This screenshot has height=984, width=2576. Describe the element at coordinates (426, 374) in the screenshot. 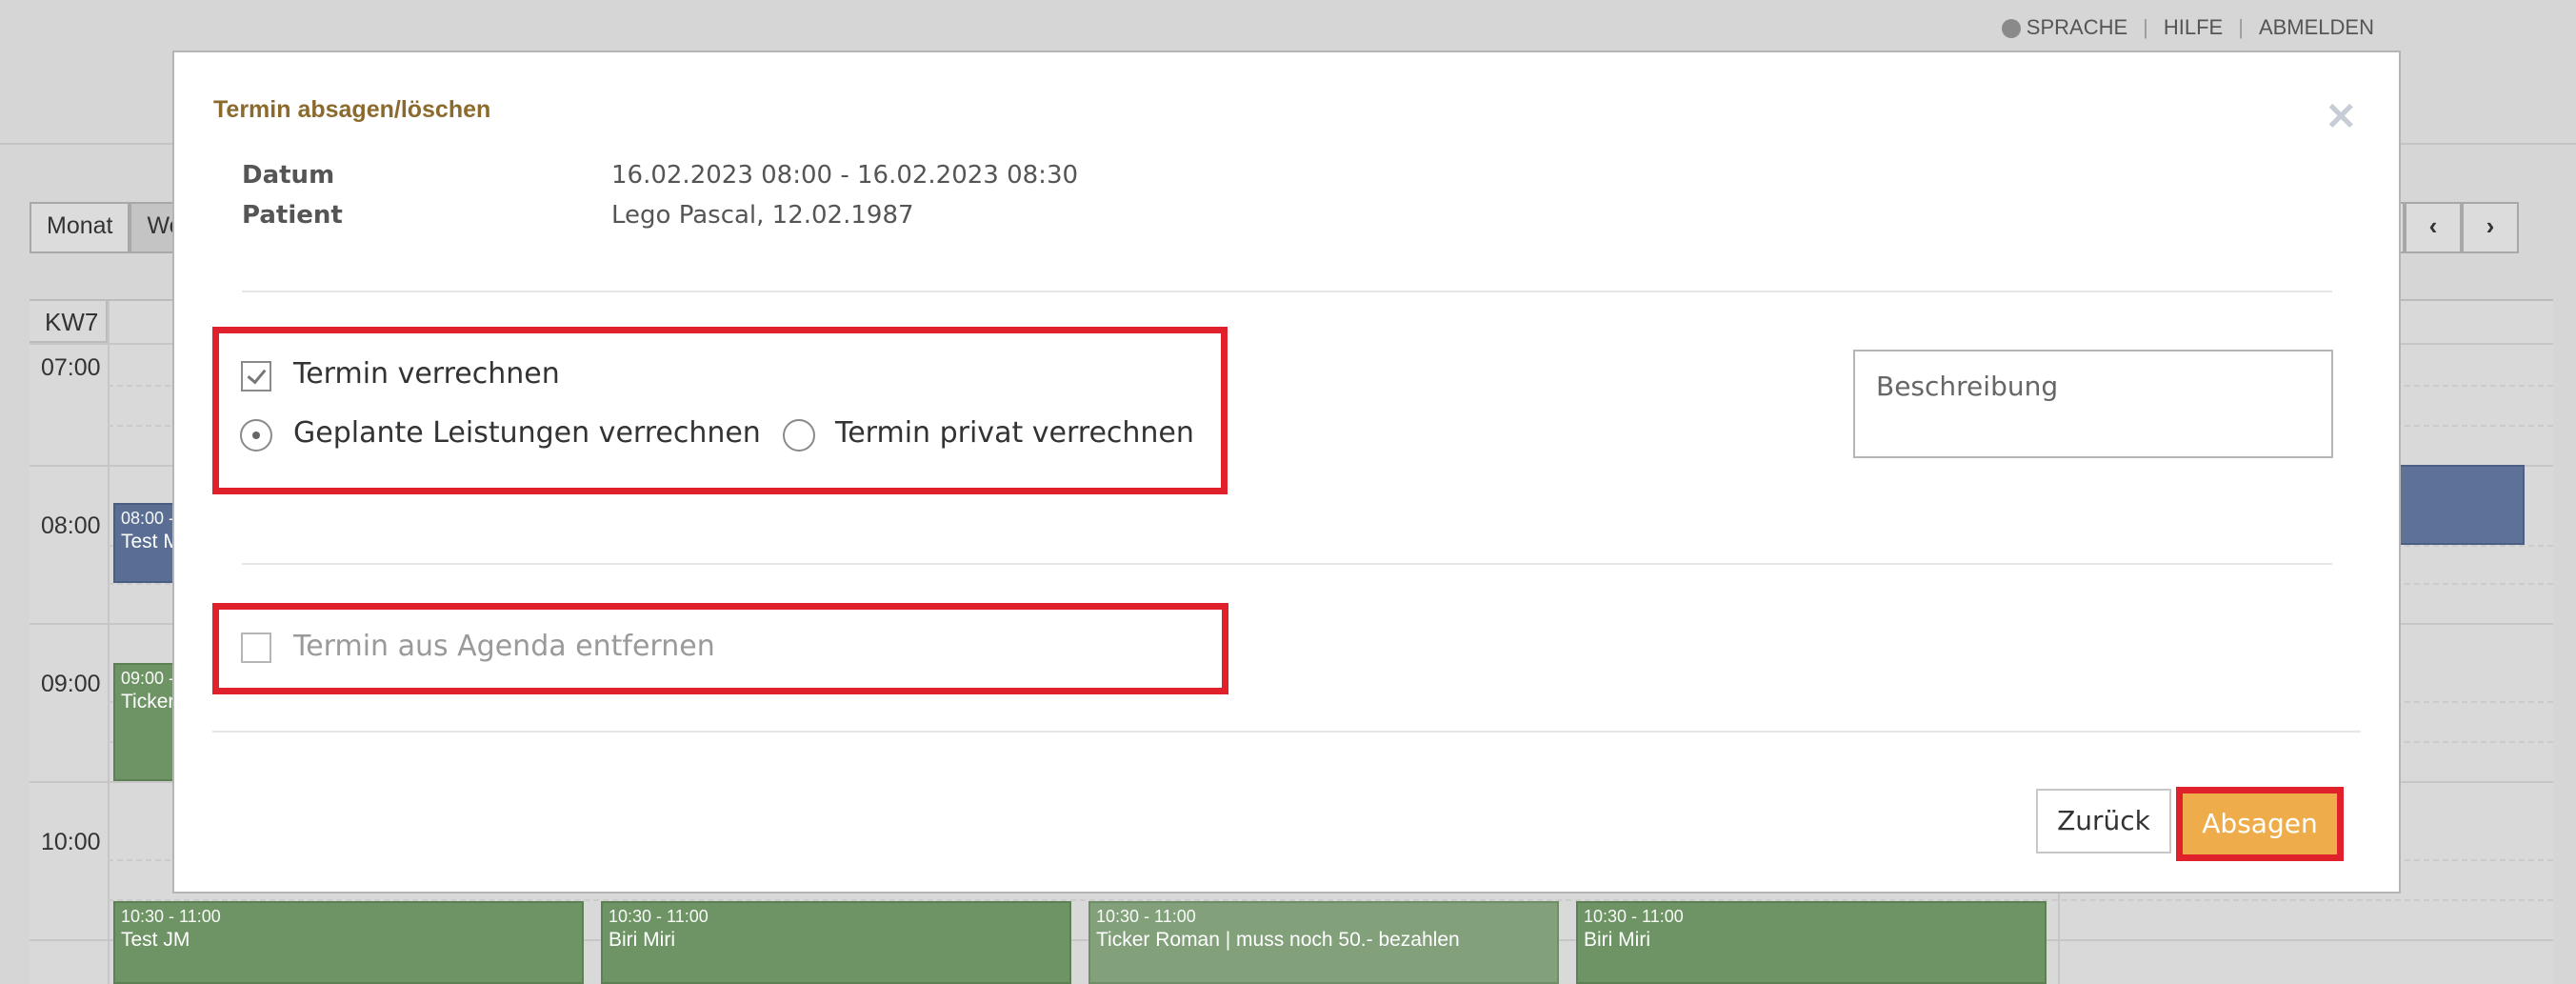

I see `bill-appointment-label: Termin verrechnen` at that location.